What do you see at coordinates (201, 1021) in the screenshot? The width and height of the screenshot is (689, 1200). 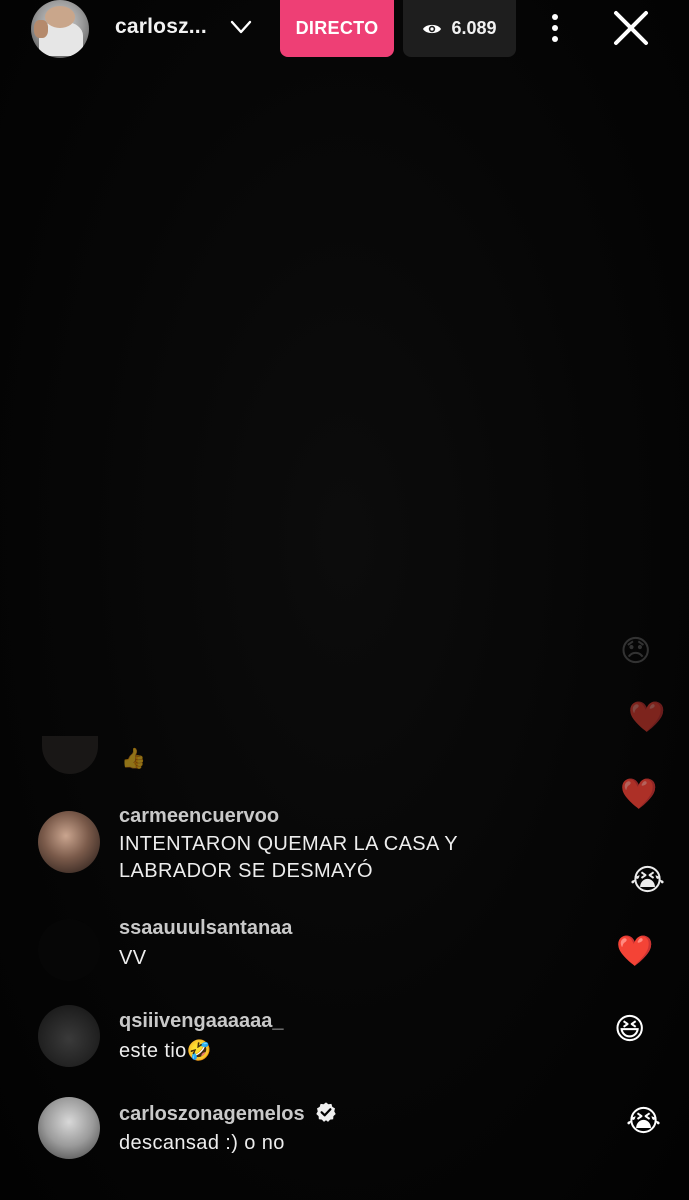 I see `comment-username: qsiiivengaaaaaa_` at bounding box center [201, 1021].